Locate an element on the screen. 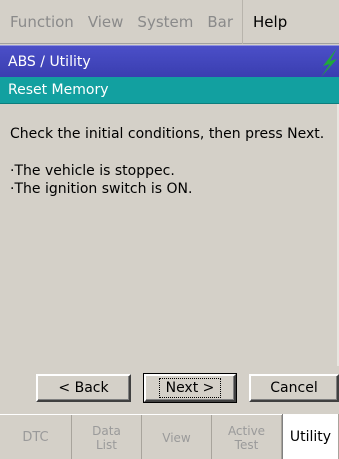  tab-utility-label: Utility is located at coordinates (310, 437).